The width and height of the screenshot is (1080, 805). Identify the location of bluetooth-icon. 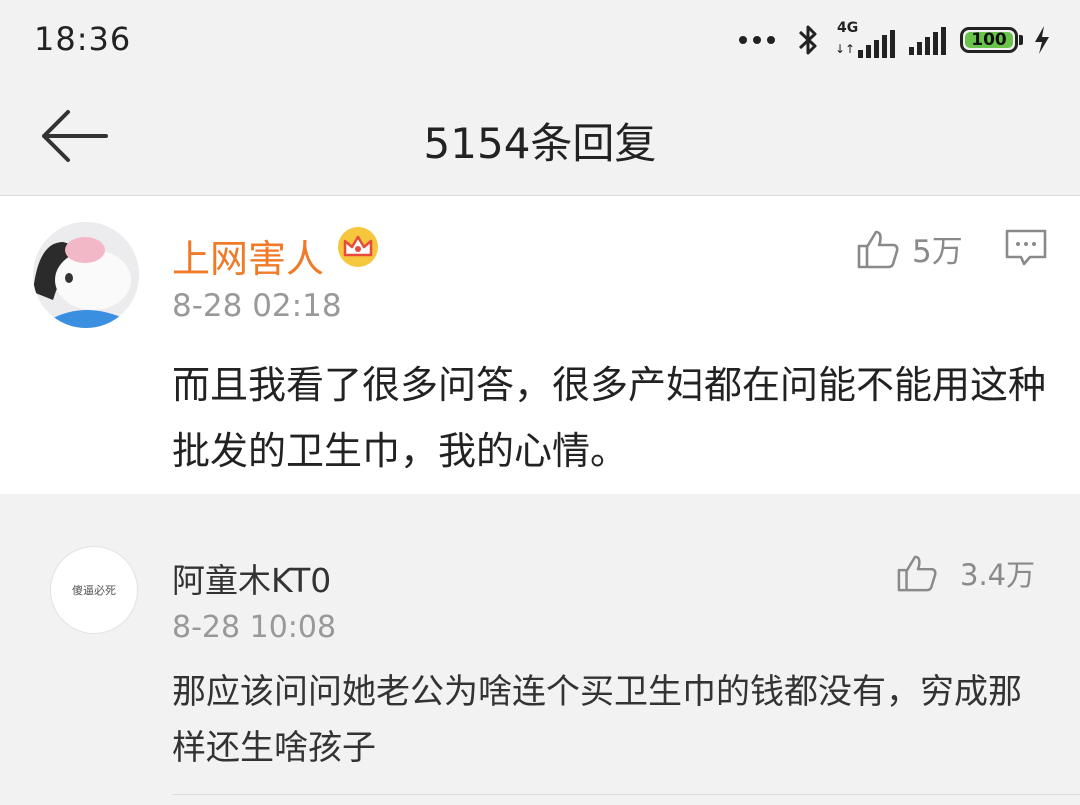
(807, 40).